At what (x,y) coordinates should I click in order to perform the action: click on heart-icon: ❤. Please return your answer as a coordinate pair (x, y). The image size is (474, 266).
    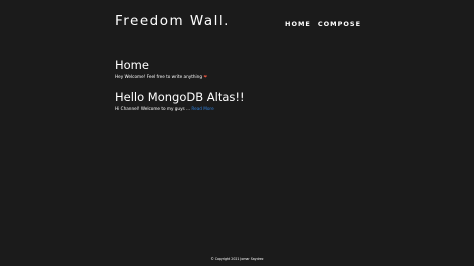
    Looking at the image, I should click on (205, 76).